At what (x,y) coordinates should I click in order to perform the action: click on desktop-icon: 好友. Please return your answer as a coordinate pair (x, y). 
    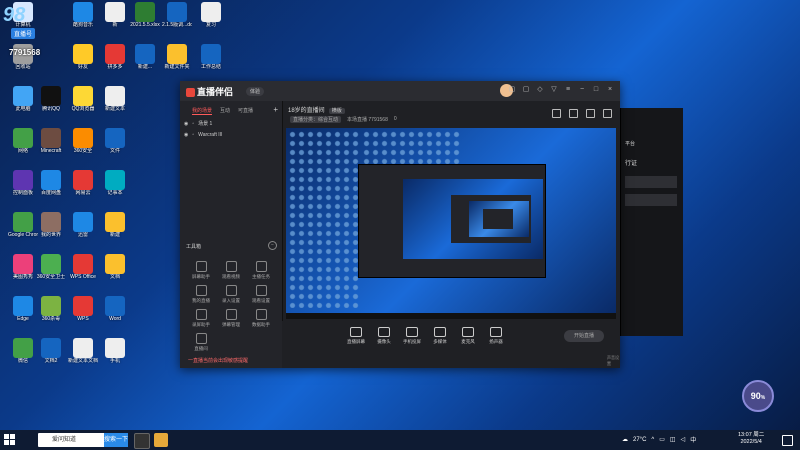
    Looking at the image, I should click on (83, 57).